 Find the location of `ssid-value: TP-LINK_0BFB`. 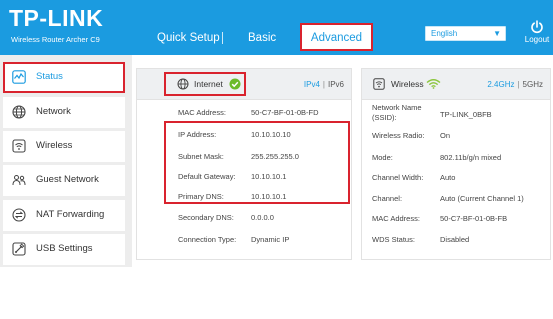

ssid-value: TP-LINK_0BFB is located at coordinates (466, 114).